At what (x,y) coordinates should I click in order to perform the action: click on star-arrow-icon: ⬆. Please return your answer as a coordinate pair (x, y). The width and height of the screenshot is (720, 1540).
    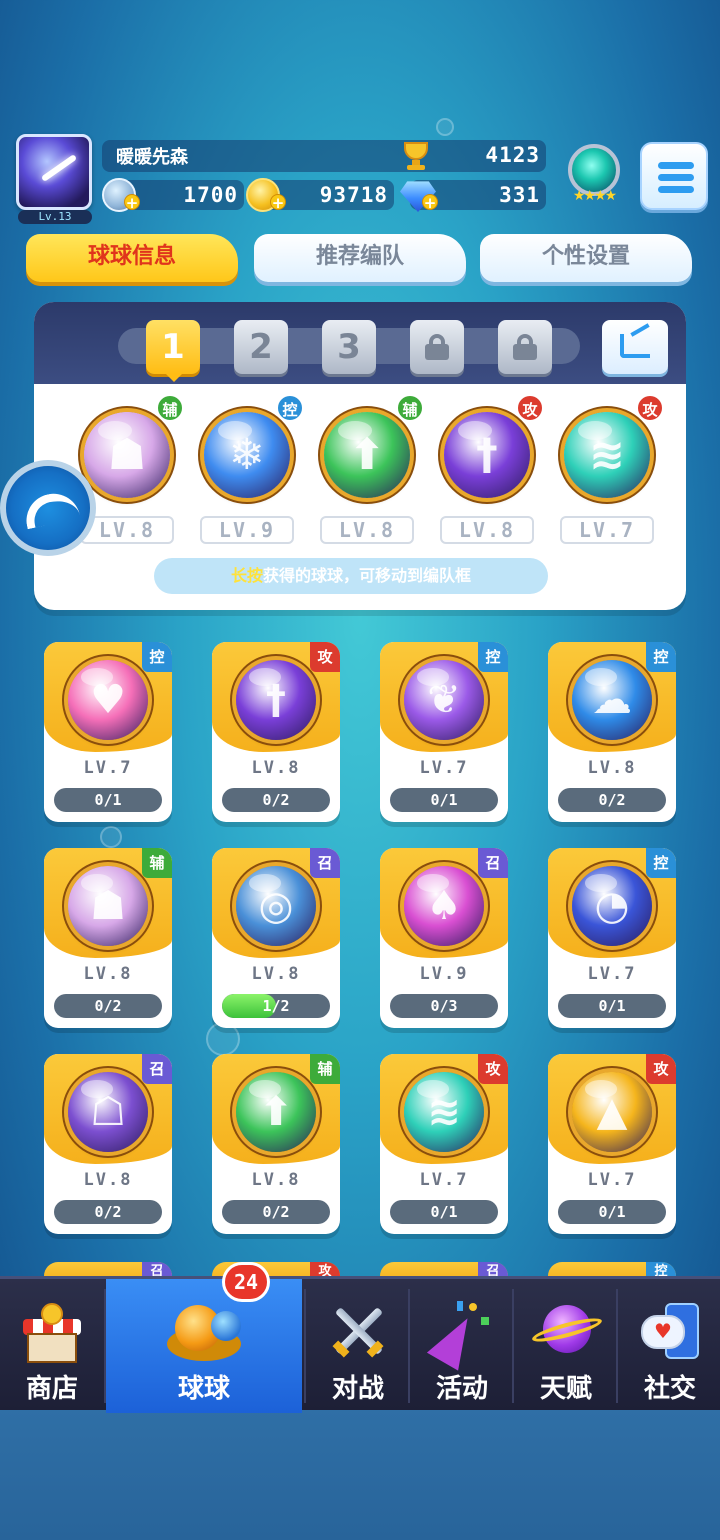
    Looking at the image, I should click on (367, 455).